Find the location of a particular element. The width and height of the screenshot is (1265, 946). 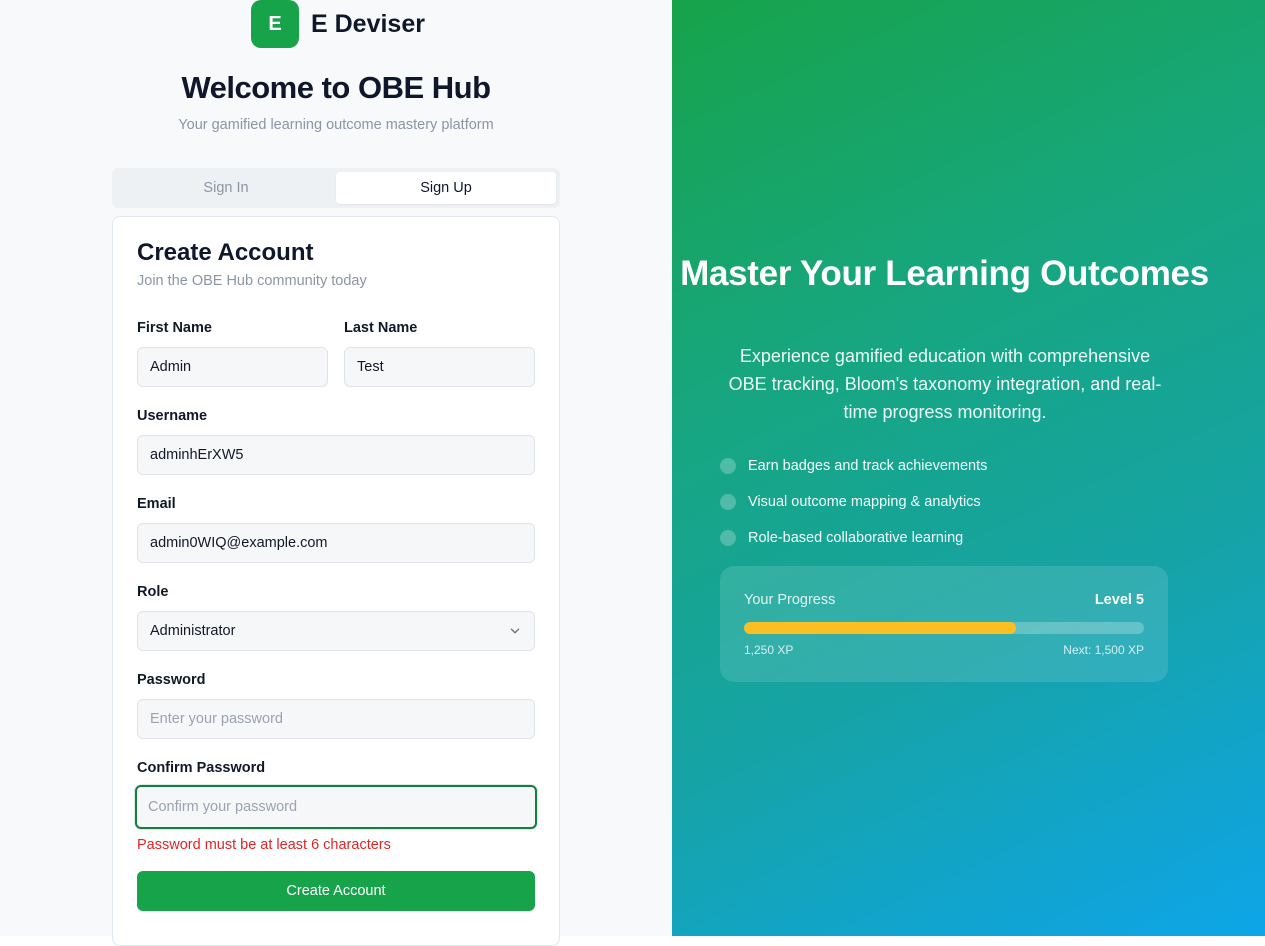

last-name-field is located at coordinates (439, 367).